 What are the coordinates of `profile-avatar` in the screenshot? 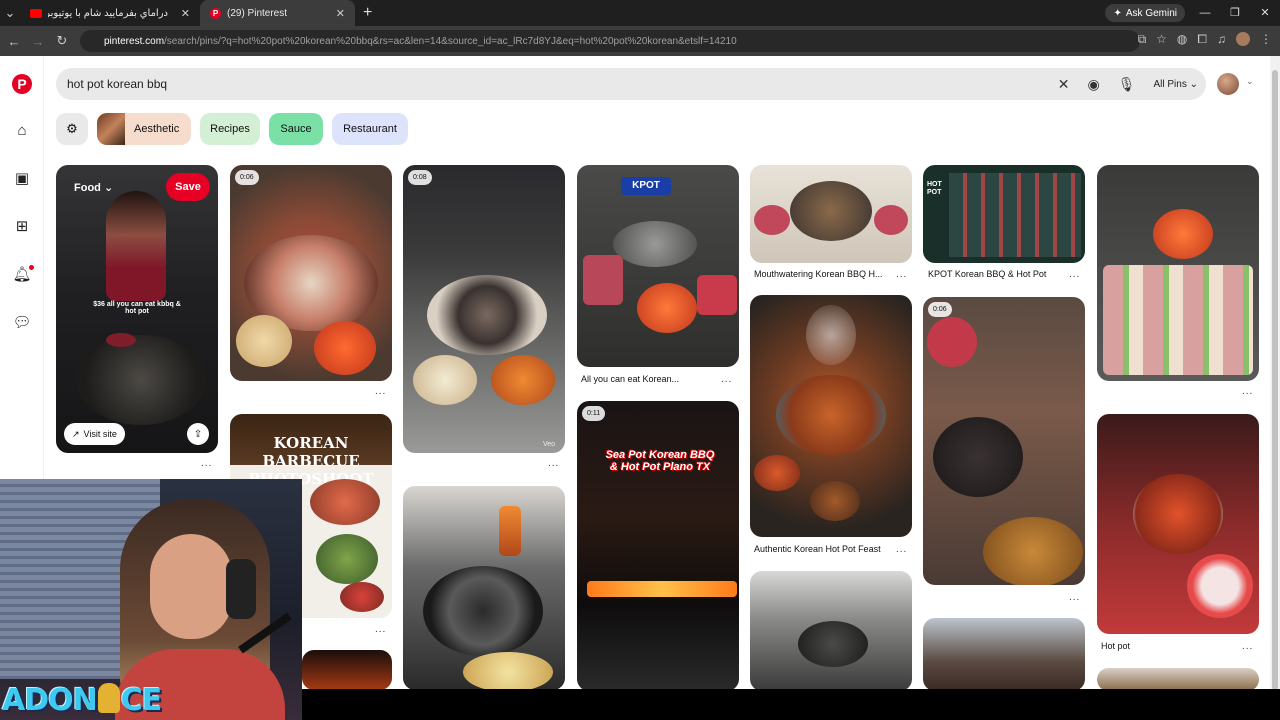 It's located at (1228, 84).